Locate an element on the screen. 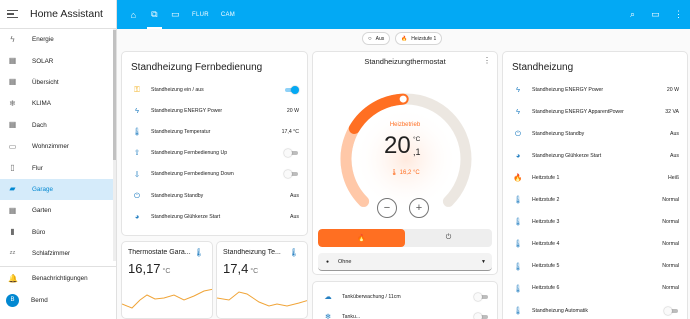  decrease-button: − is located at coordinates (387, 208).